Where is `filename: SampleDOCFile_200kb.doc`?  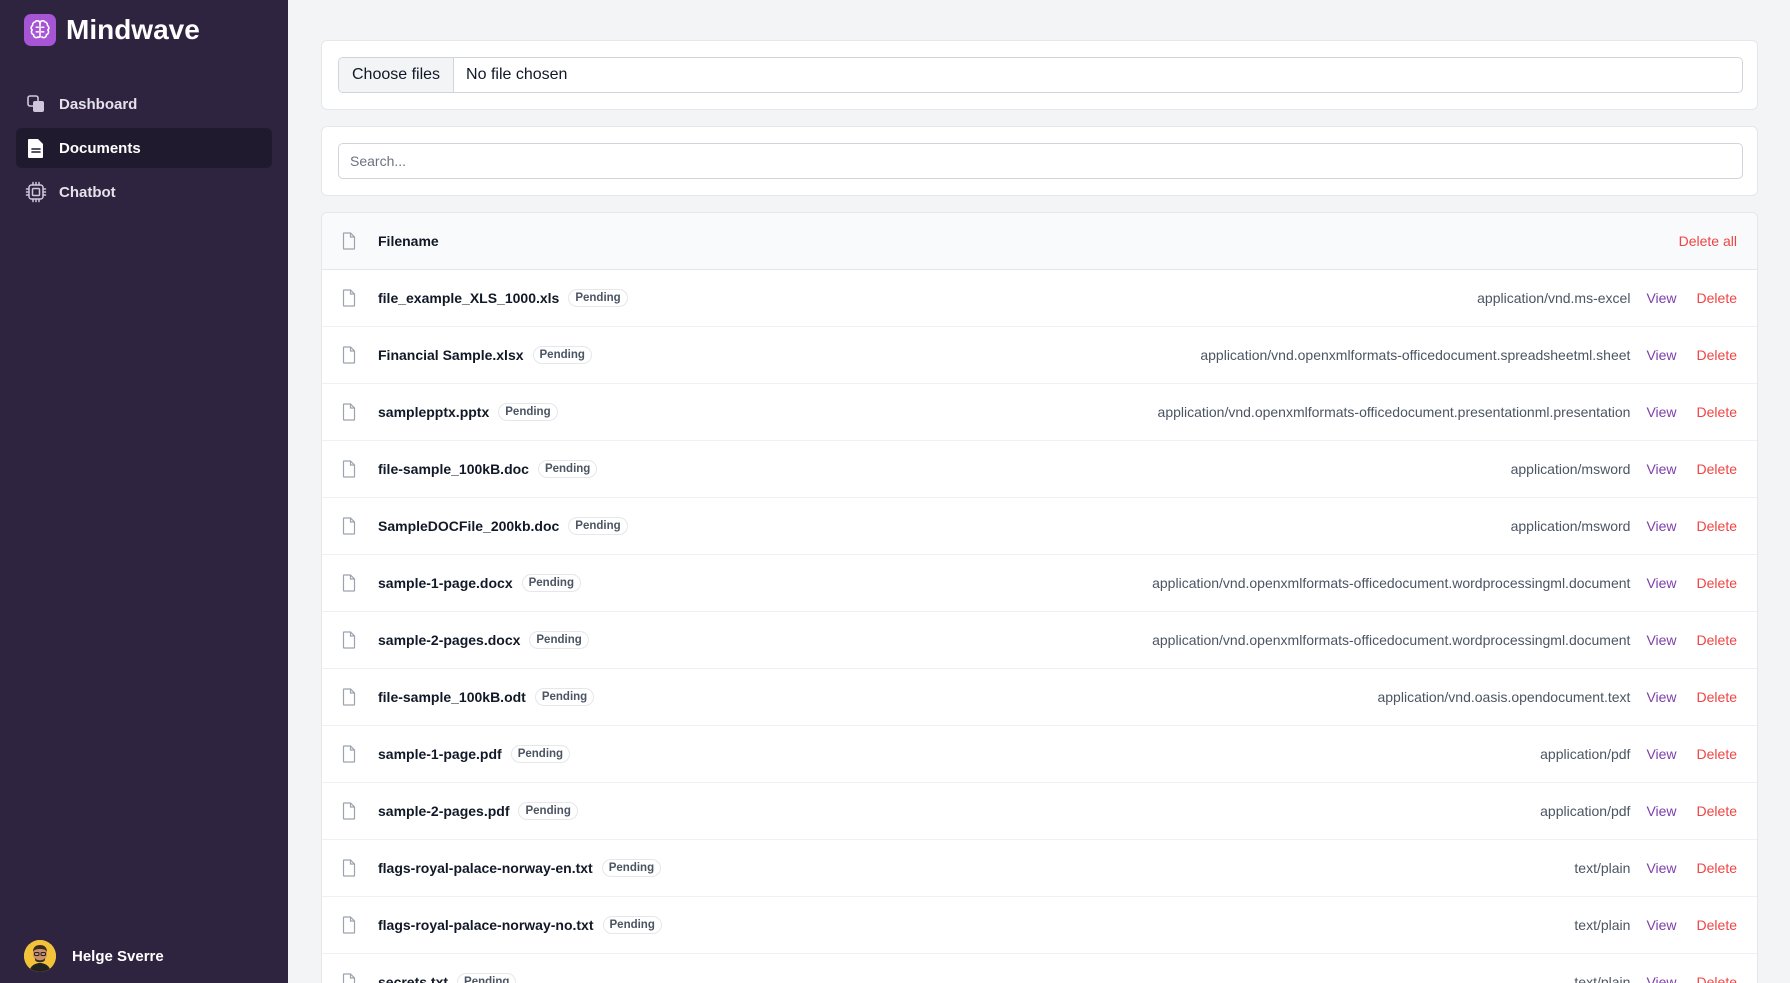
filename: SampleDOCFile_200kb.doc is located at coordinates (469, 526).